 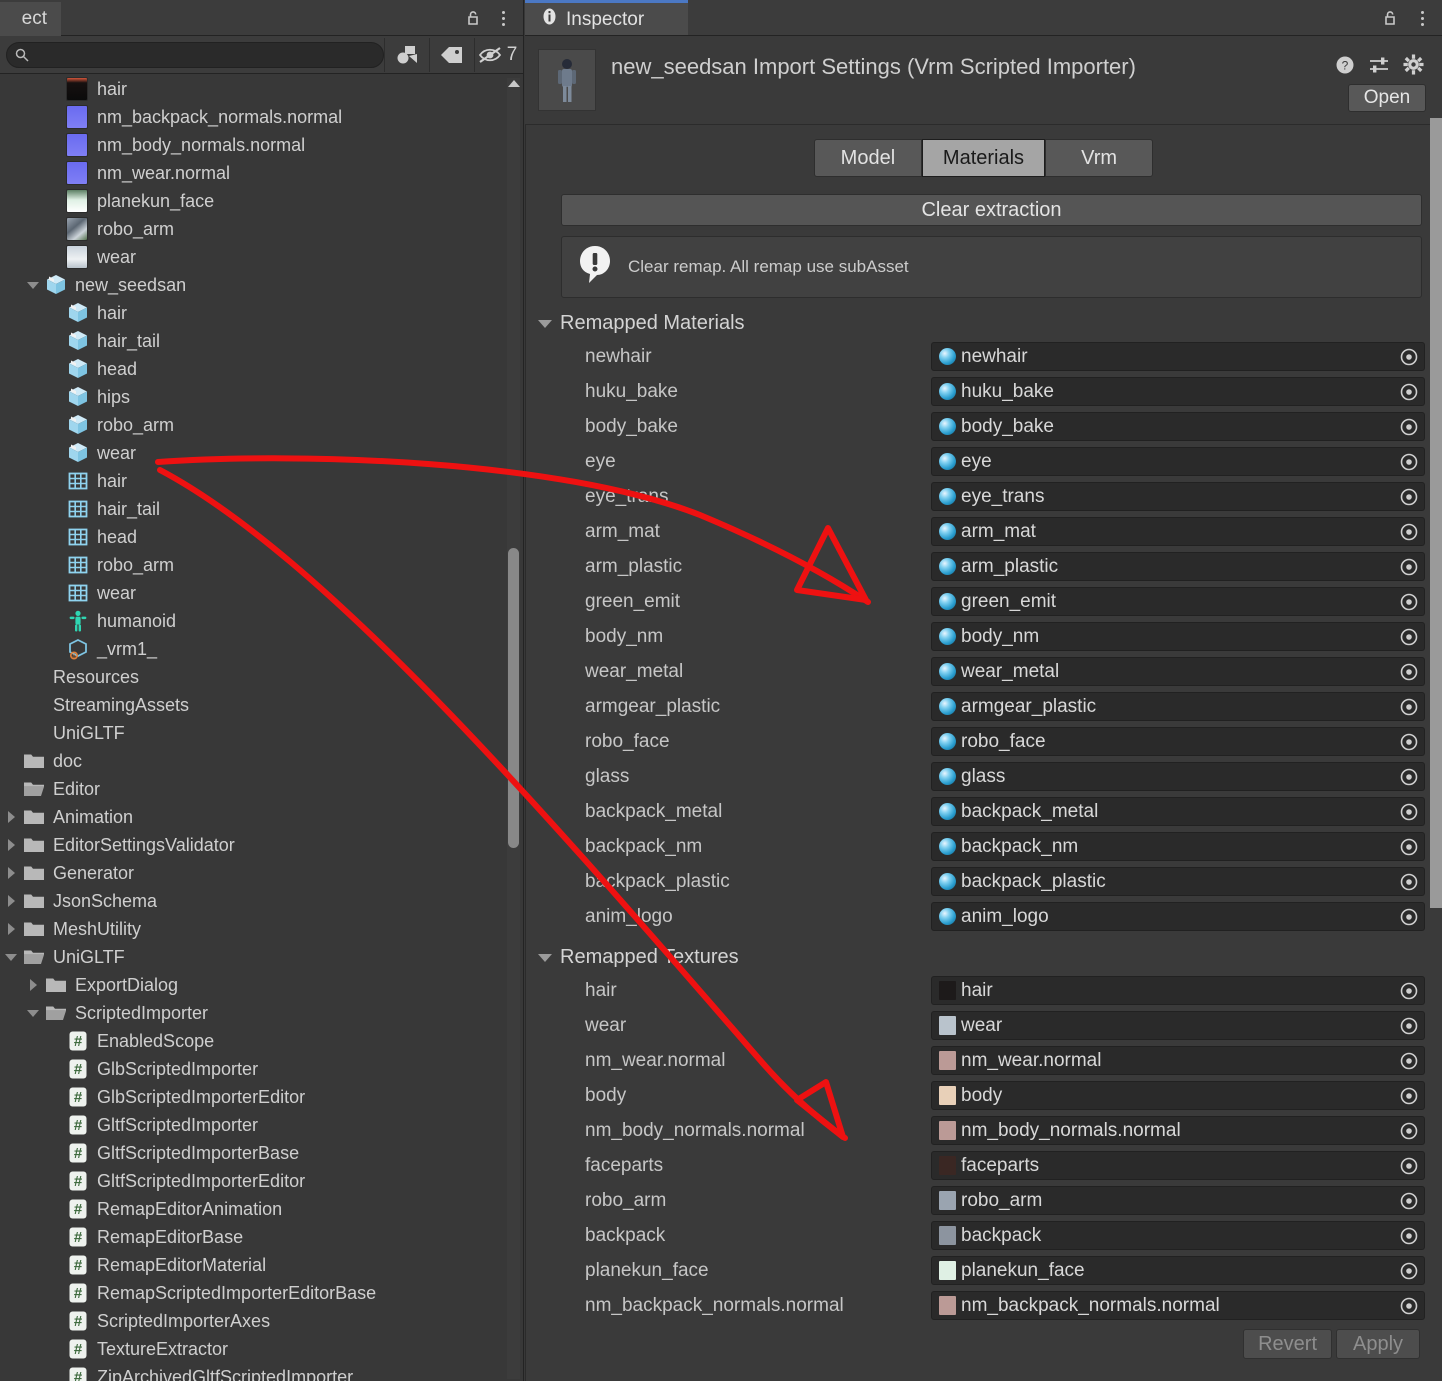 I want to click on object-field: faceparts, so click(x=1178, y=1165).